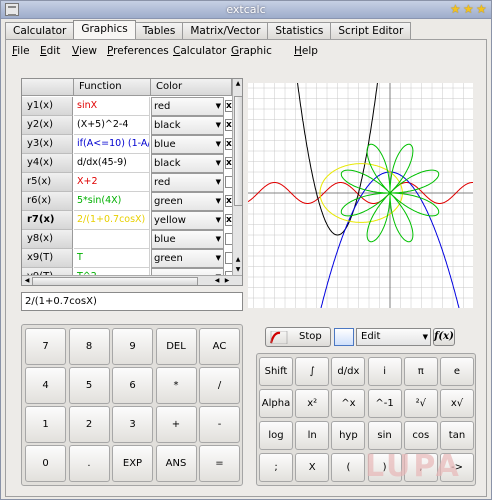 This screenshot has height=500, width=492. What do you see at coordinates (132, 301) in the screenshot?
I see `formula-input: 2/(1+0.7cosX)` at bounding box center [132, 301].